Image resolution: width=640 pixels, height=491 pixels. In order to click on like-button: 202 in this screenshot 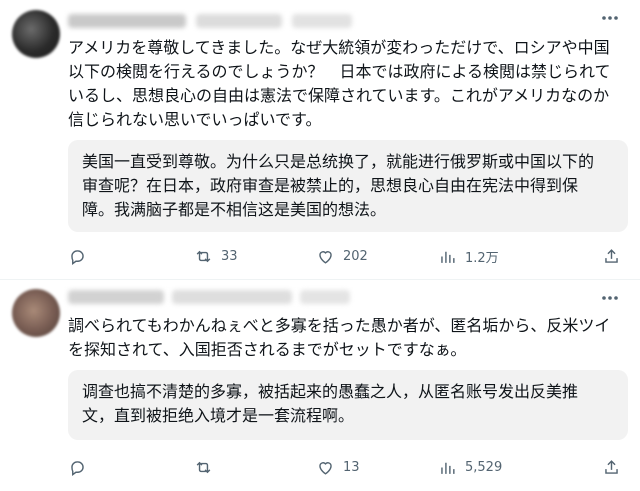, I will do `click(342, 256)`.